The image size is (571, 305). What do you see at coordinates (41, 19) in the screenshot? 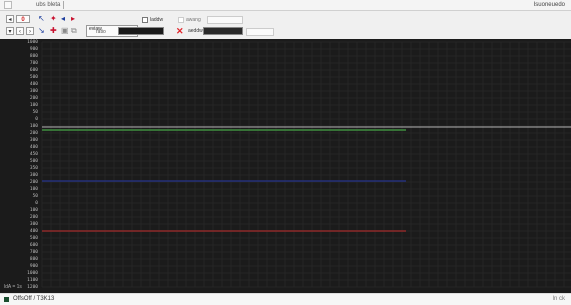
I see `cursor-icon: ↖` at bounding box center [41, 19].